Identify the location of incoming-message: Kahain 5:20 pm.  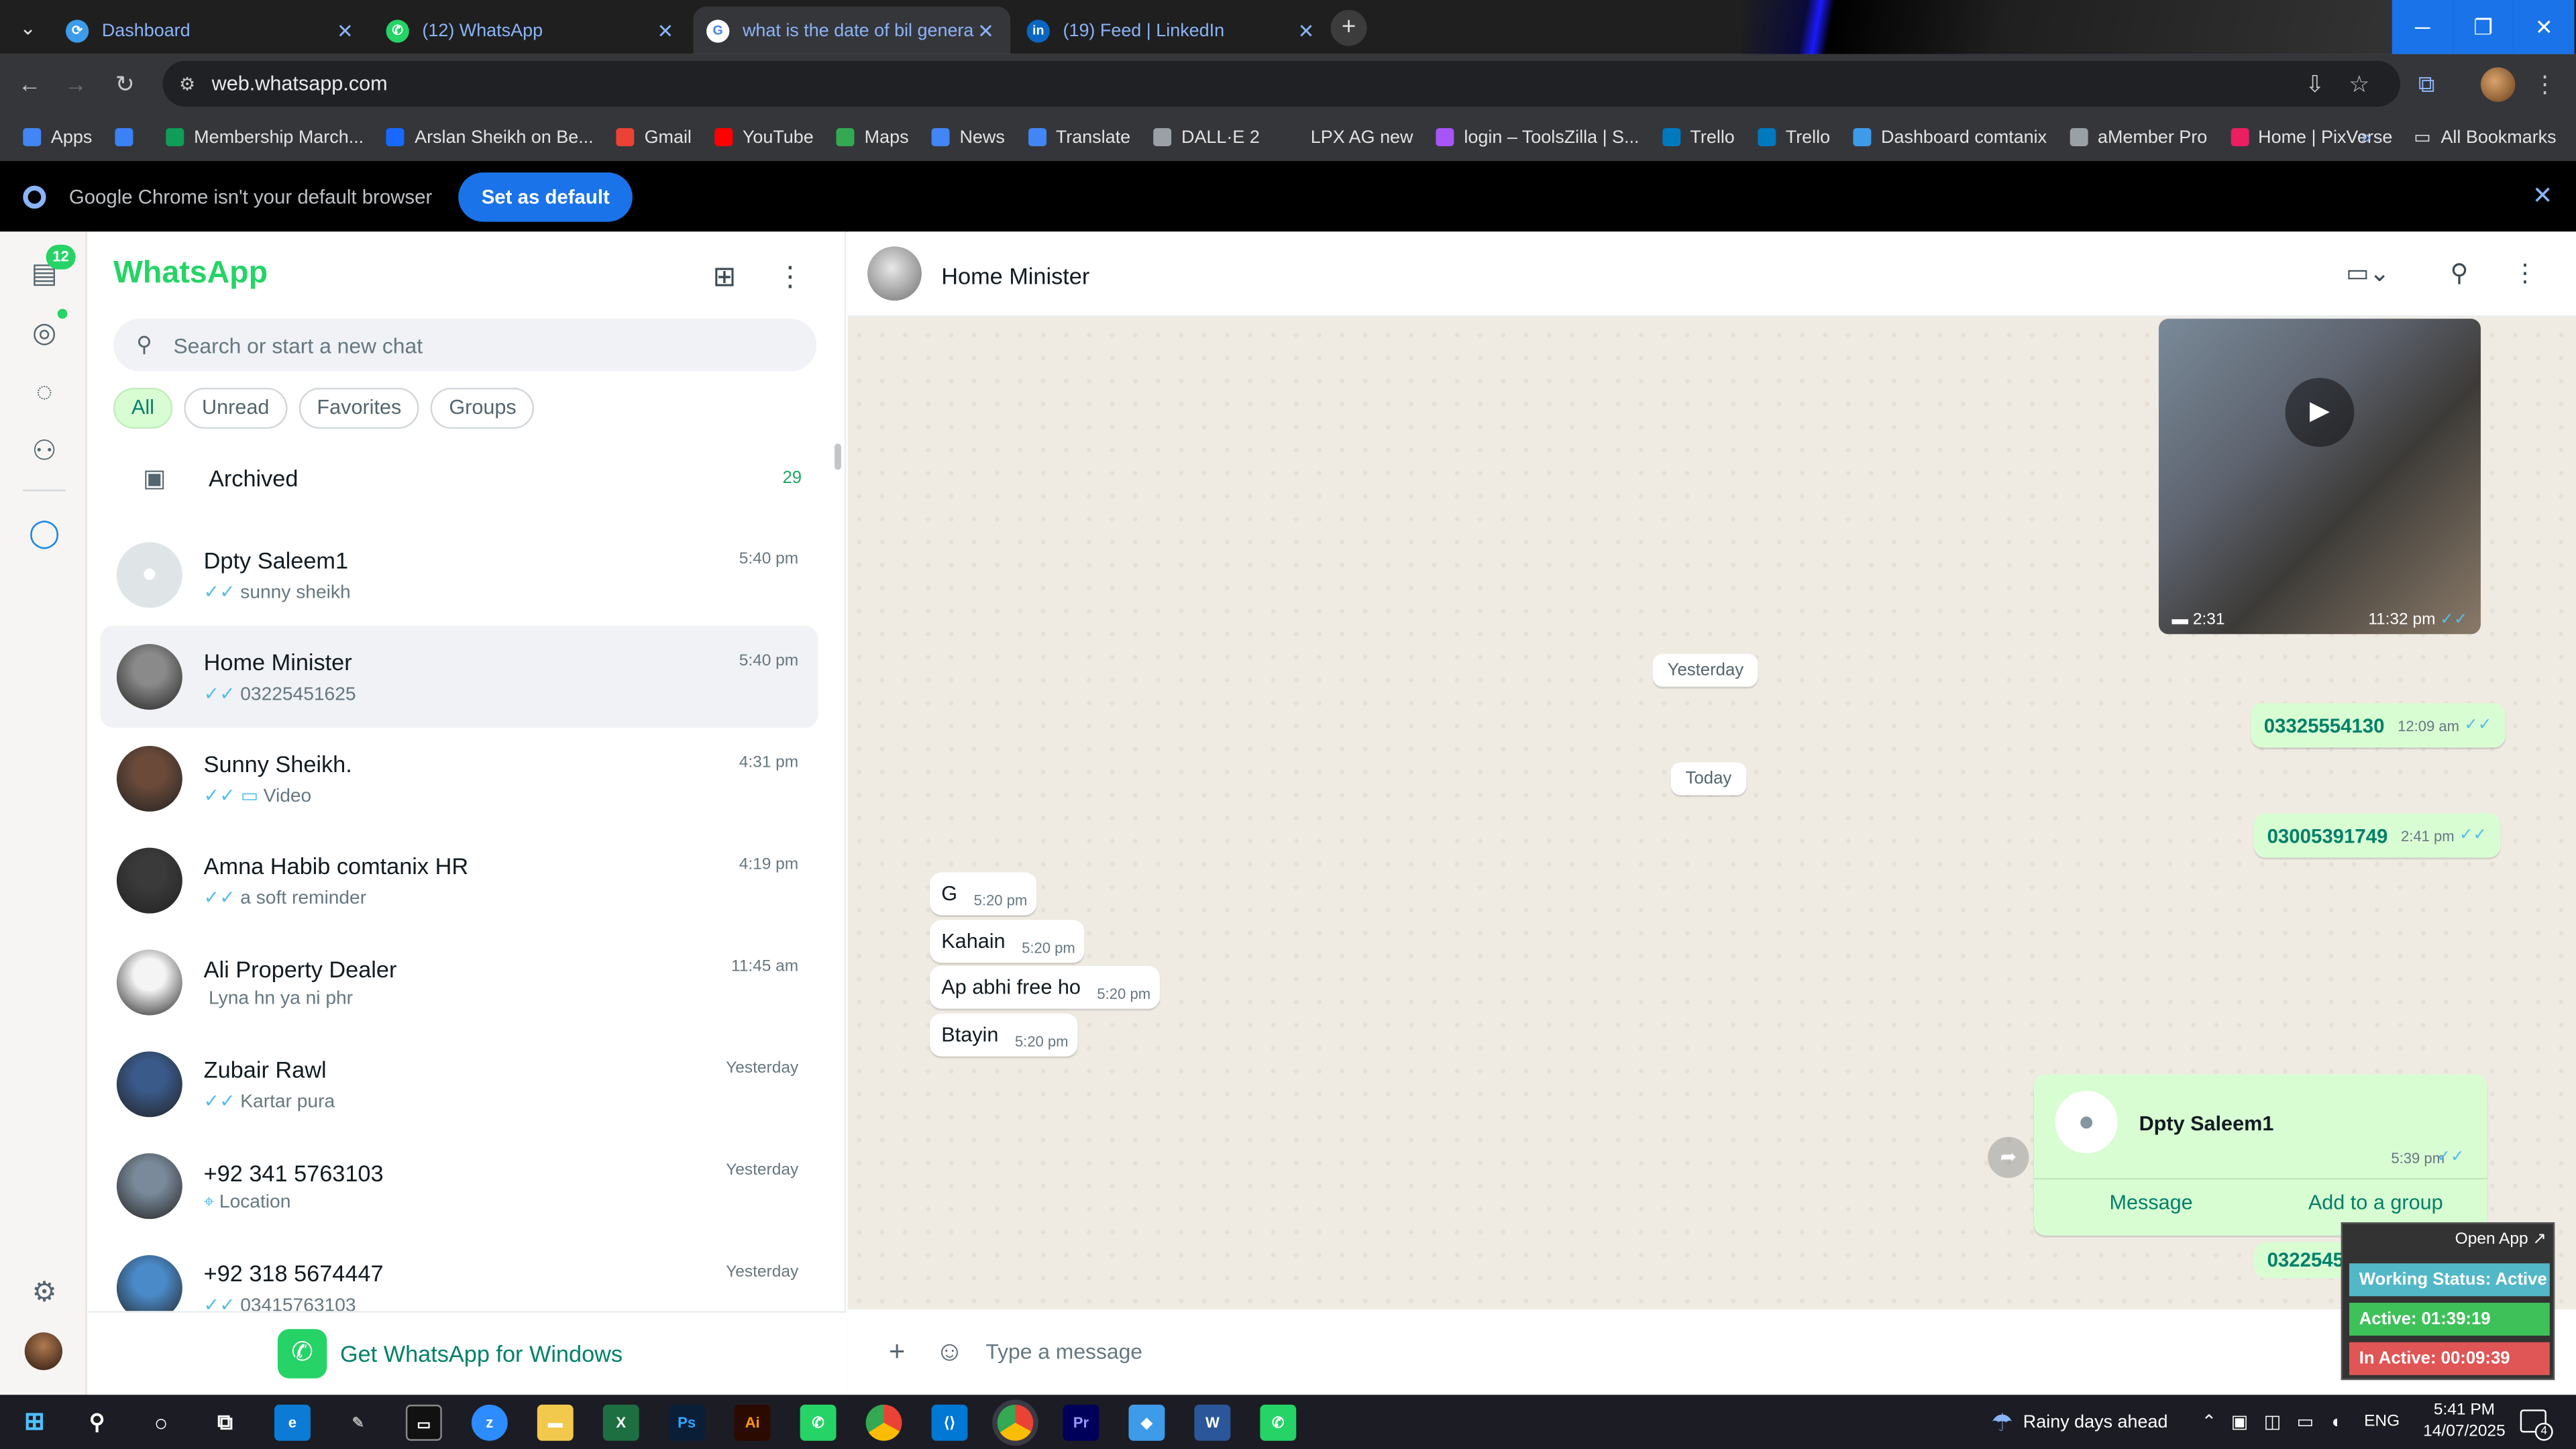
(1007, 941).